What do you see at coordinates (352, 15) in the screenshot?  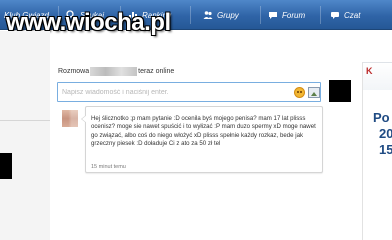 I see `nav-item-label: Czat` at bounding box center [352, 15].